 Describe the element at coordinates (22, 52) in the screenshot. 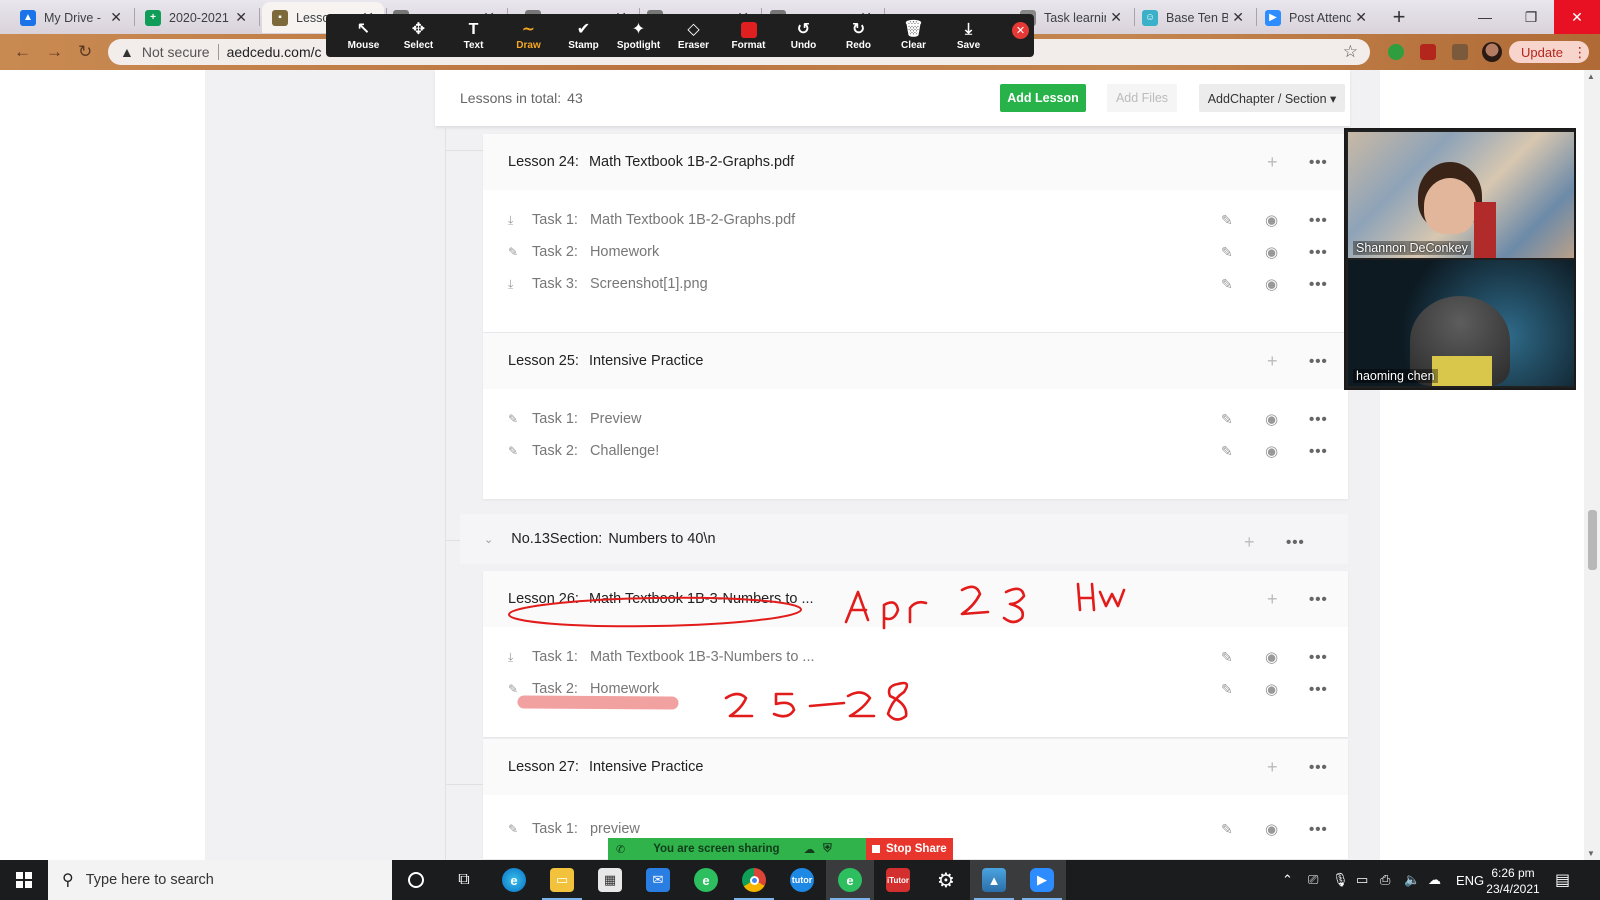

I see `back-icon: ←` at that location.